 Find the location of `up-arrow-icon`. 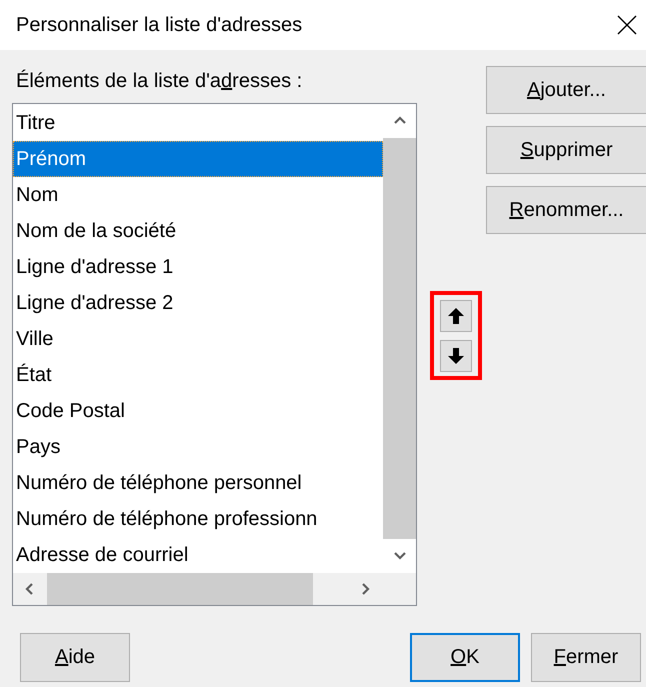

up-arrow-icon is located at coordinates (456, 316).